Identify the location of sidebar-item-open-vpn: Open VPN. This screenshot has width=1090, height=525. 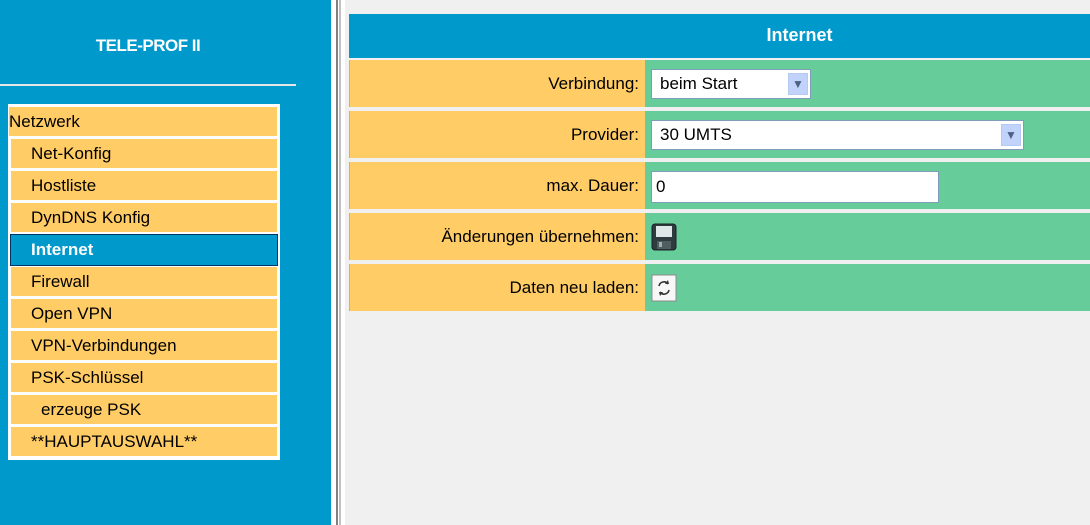
(144, 314).